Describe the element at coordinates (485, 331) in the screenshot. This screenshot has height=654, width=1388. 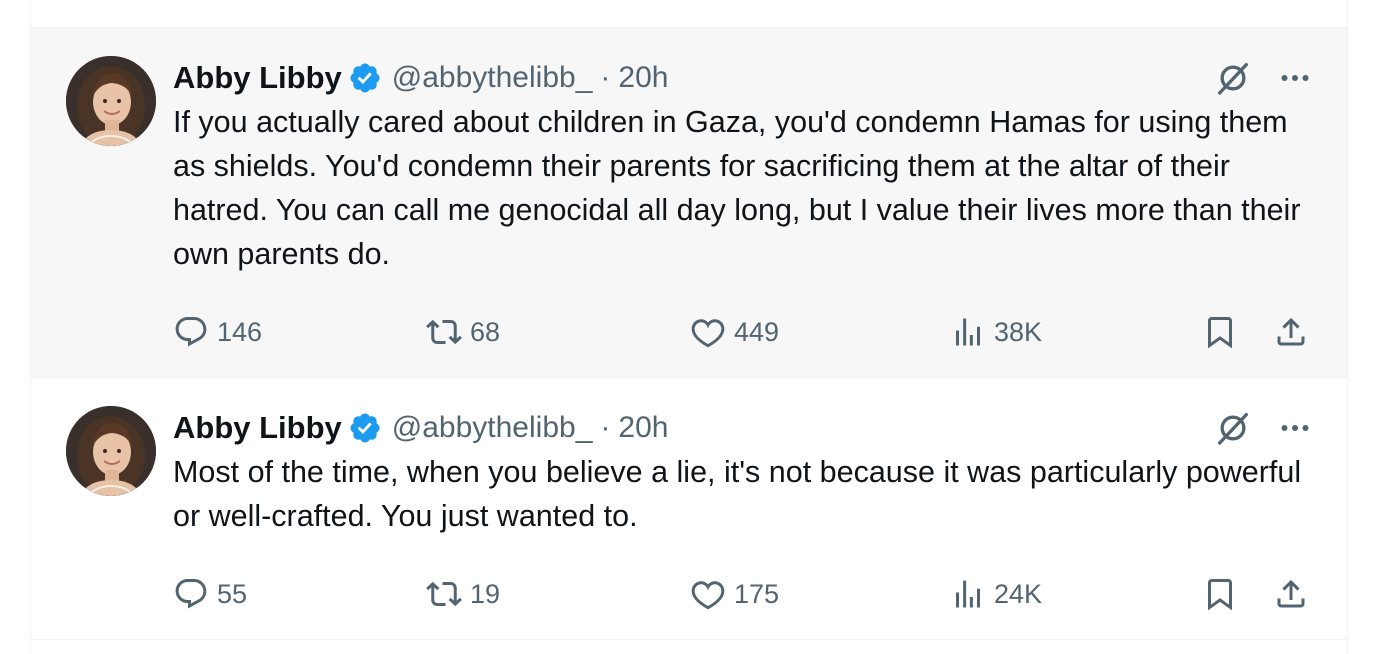
I see `retweet-count: 68` at that location.